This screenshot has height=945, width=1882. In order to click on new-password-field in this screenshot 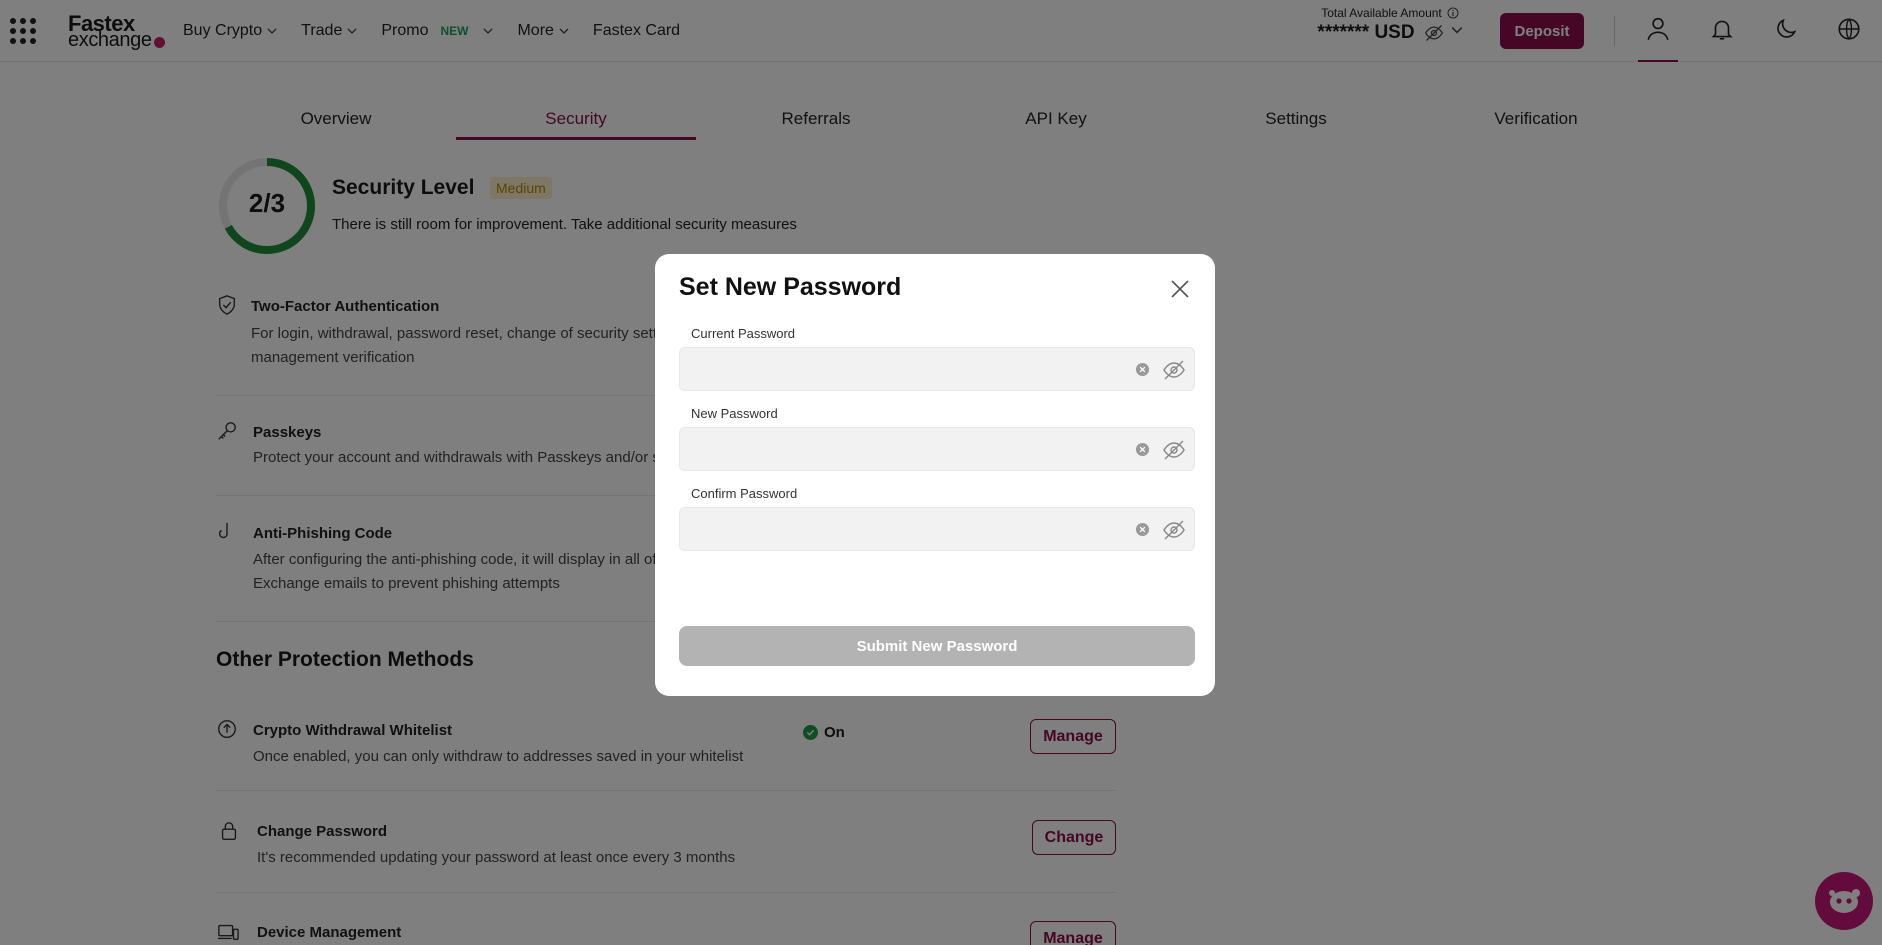, I will do `click(937, 449)`.